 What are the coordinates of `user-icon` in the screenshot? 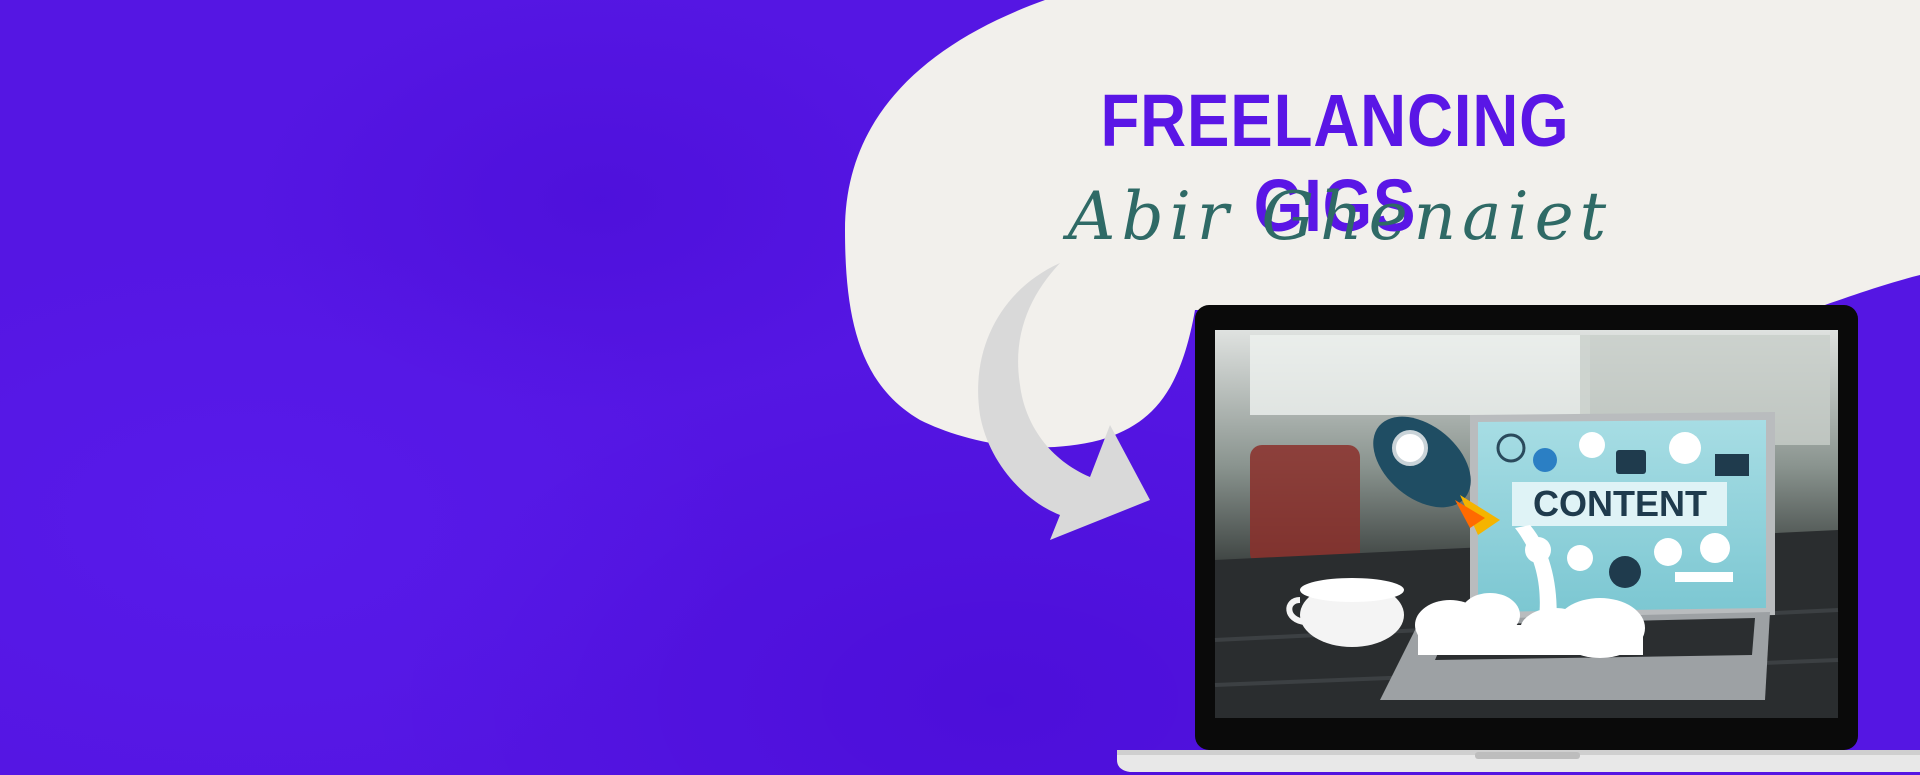 It's located at (1580, 558).